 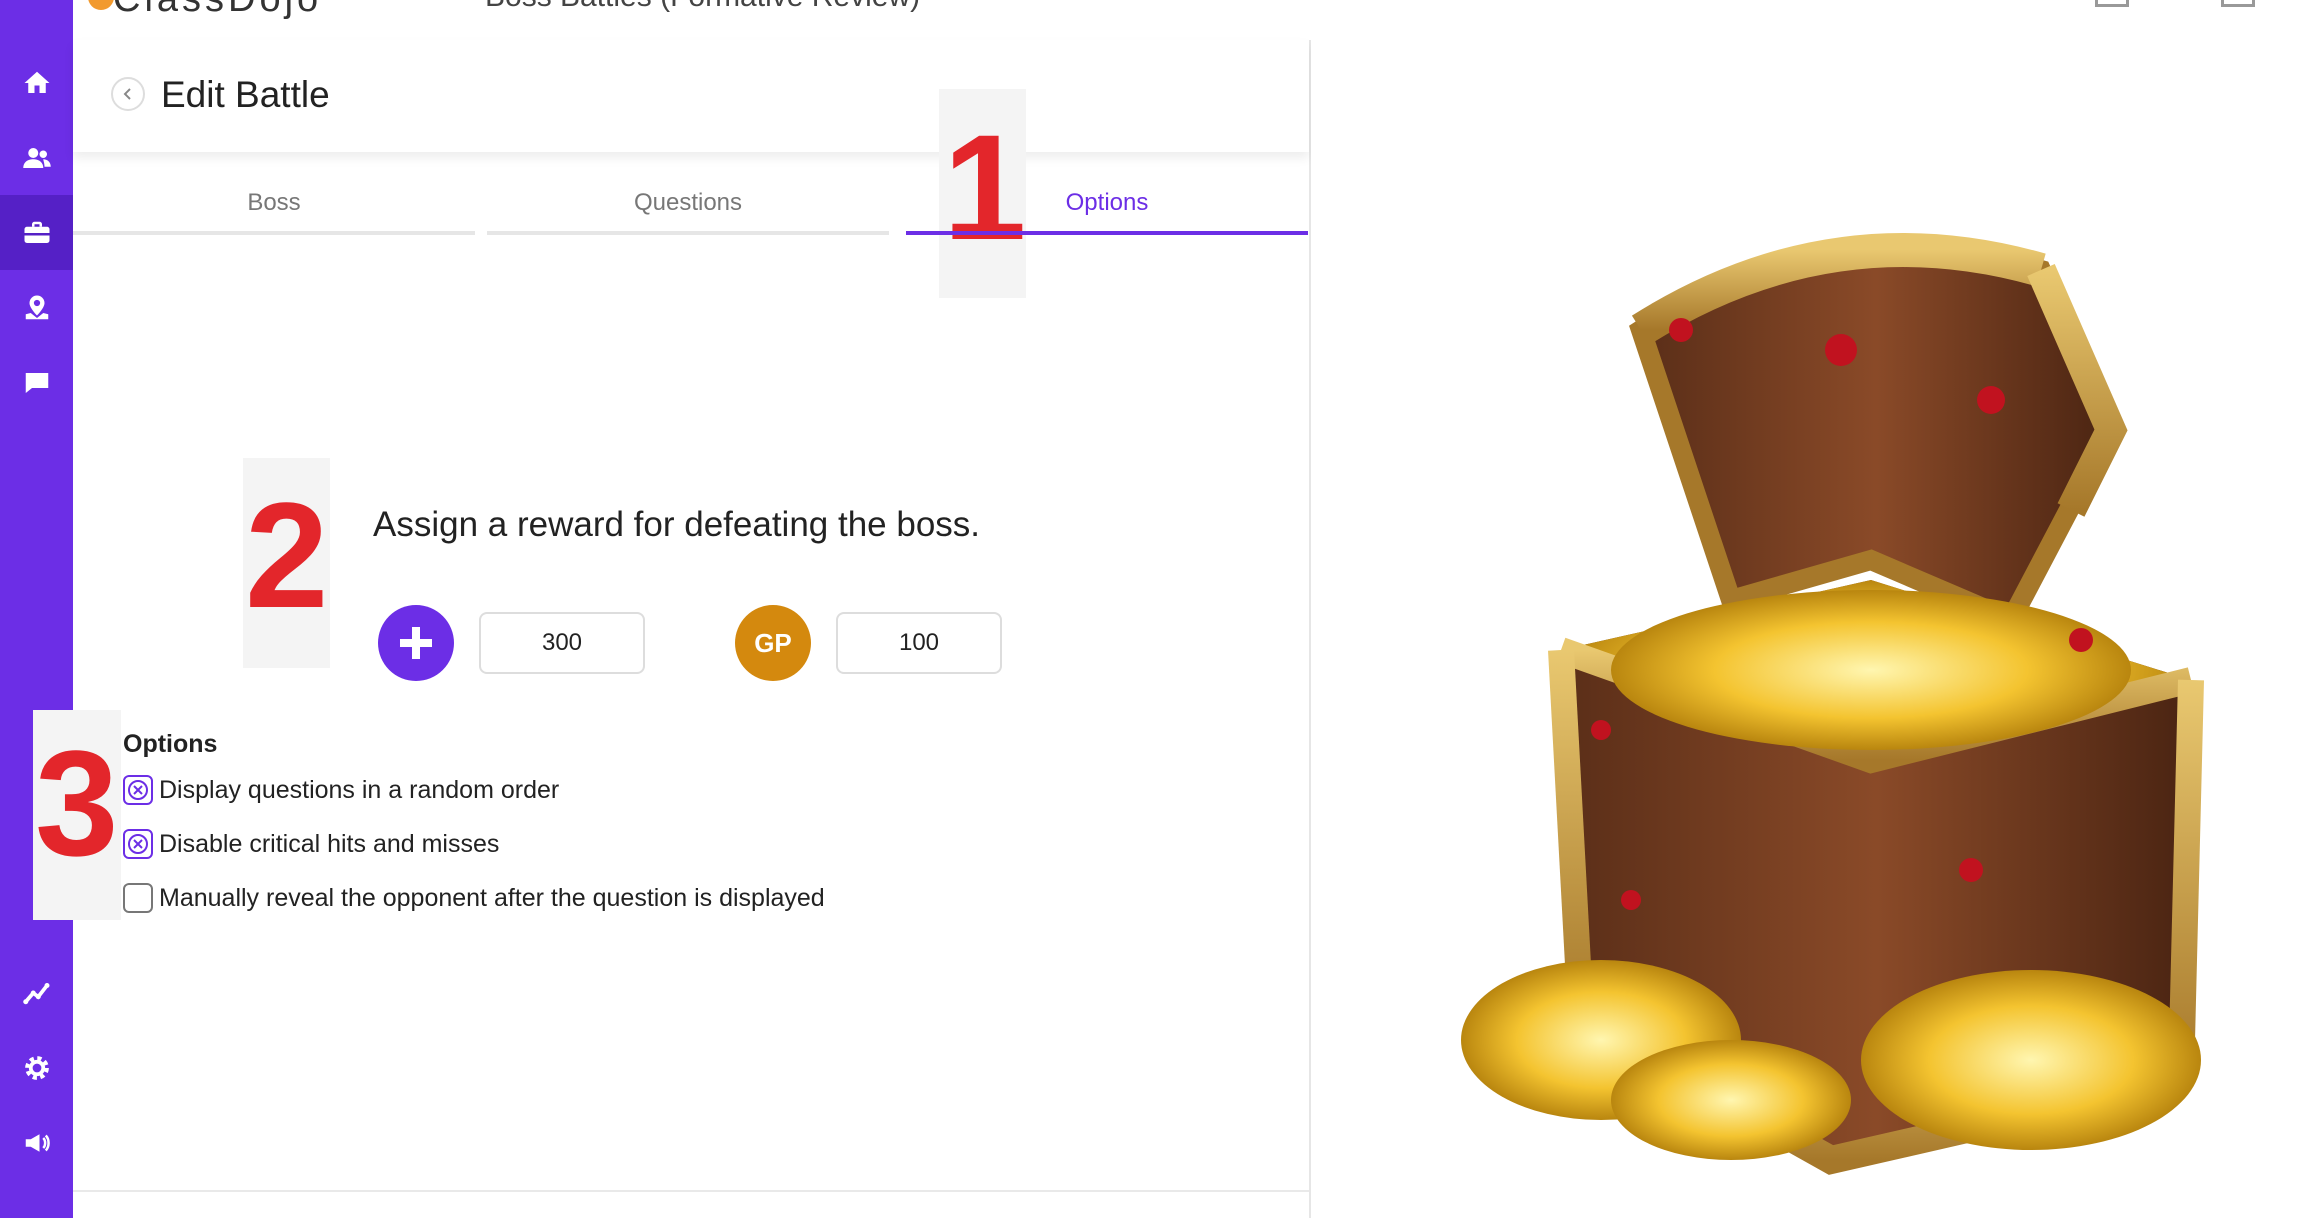 I want to click on folder-icon, so click(x=2238, y=3).